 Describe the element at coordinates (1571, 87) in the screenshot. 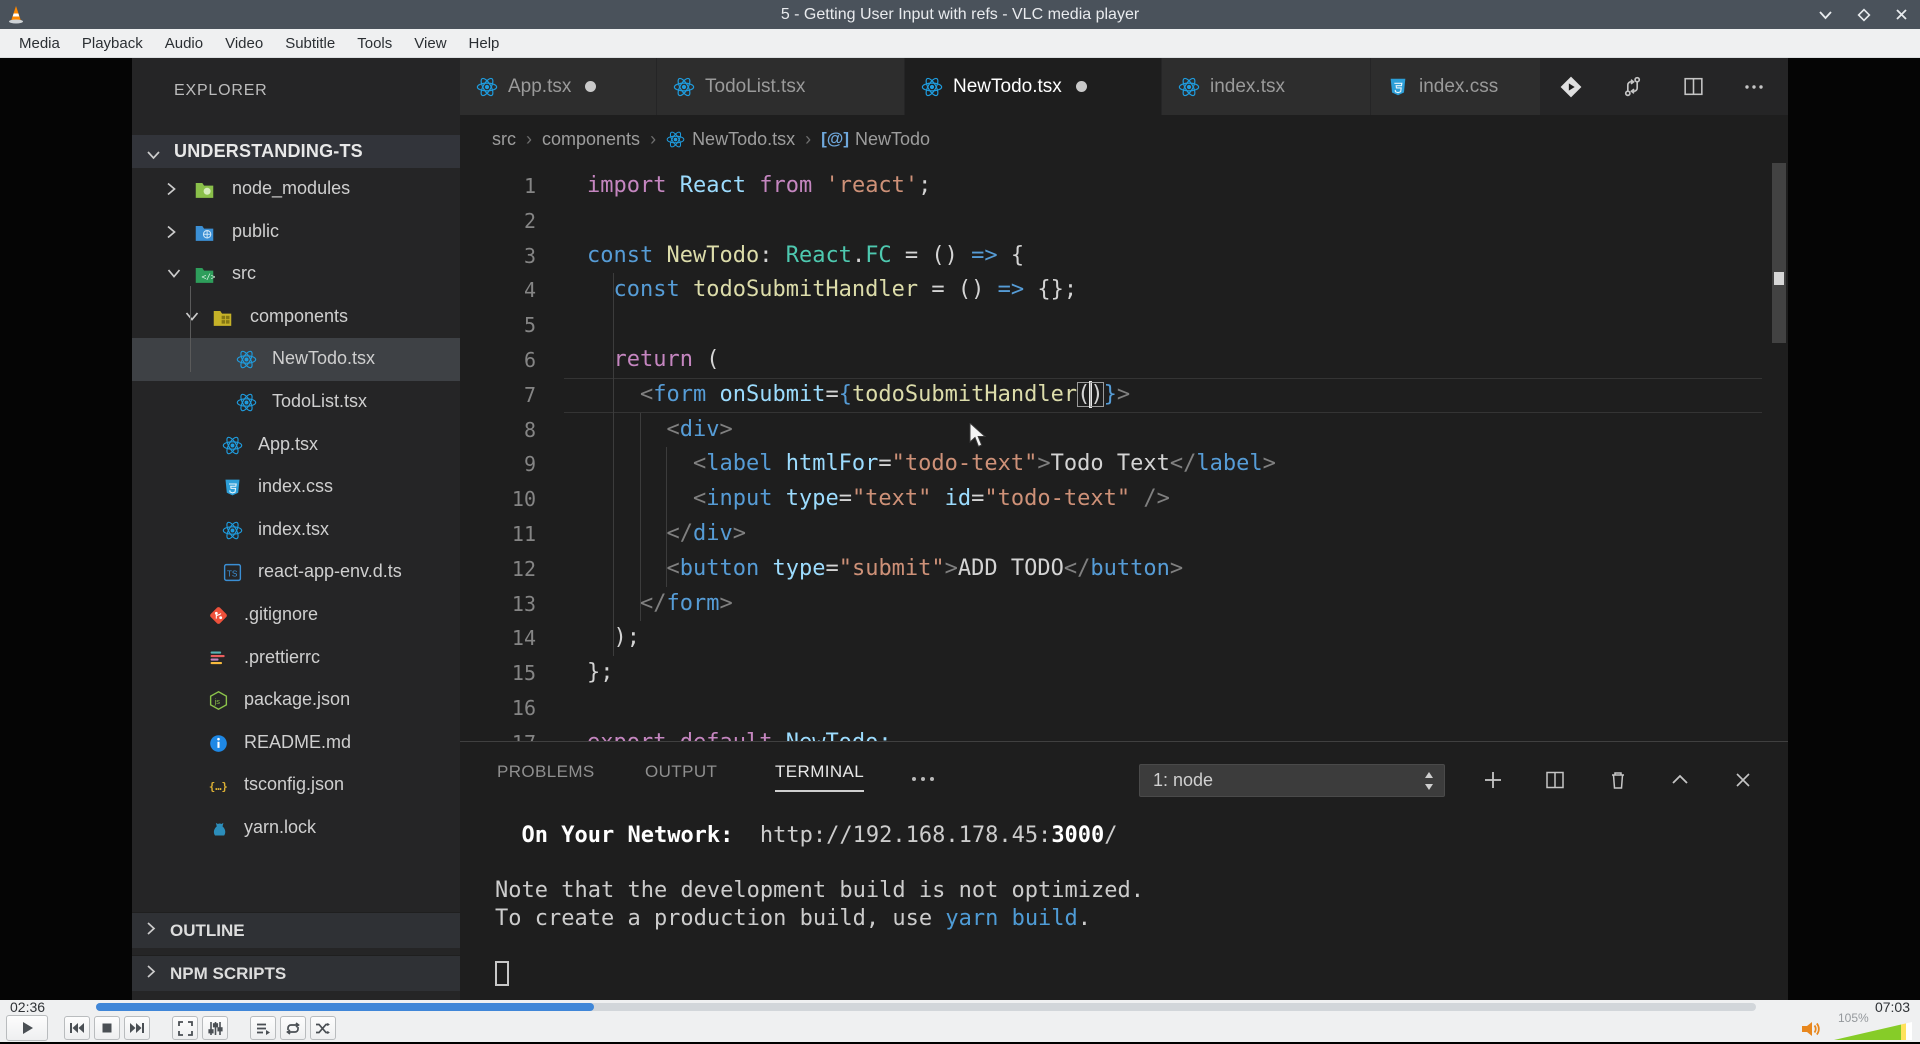

I see `open-changes-icon` at that location.